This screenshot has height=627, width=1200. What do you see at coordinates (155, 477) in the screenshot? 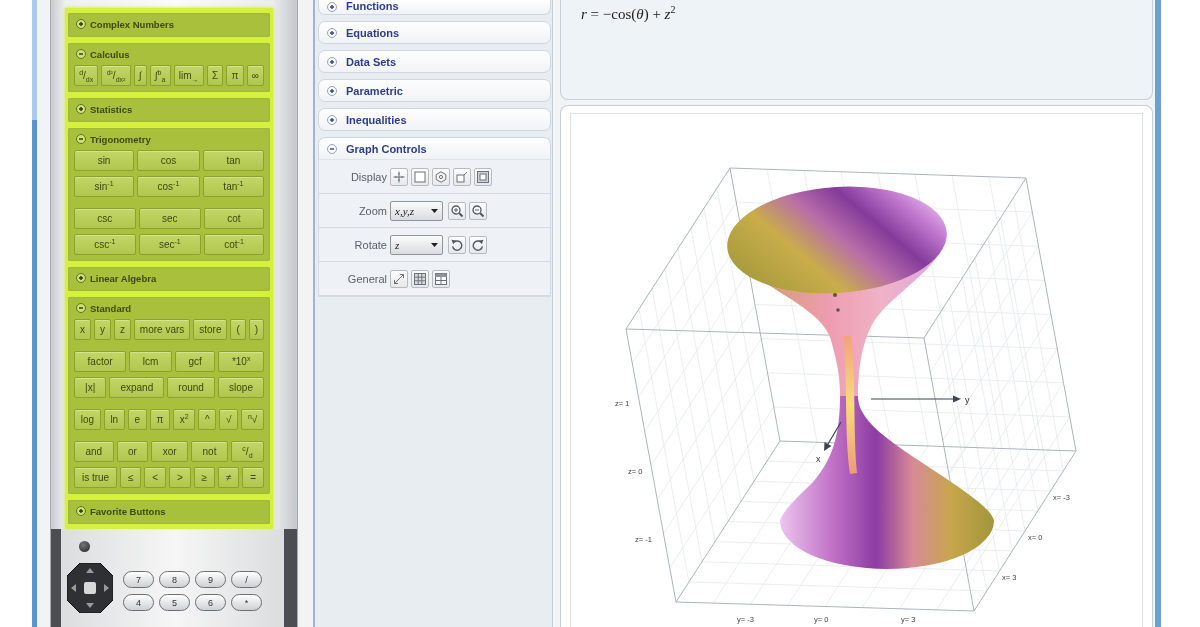
I see `calculator-key: <` at bounding box center [155, 477].